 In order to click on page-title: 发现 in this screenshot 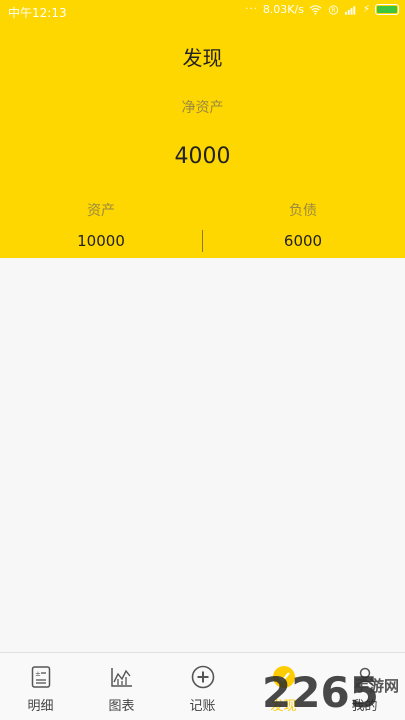, I will do `click(202, 58)`.